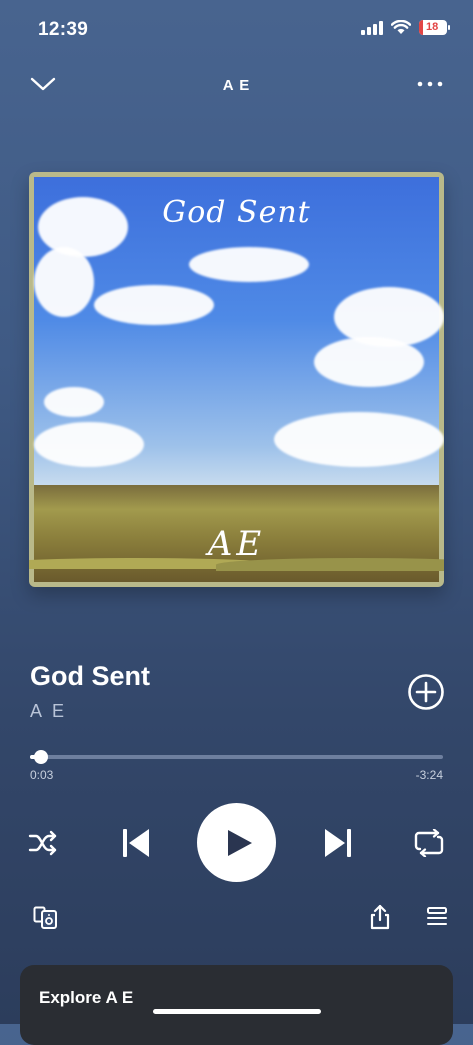  What do you see at coordinates (136, 843) in the screenshot?
I see `previous-icon` at bounding box center [136, 843].